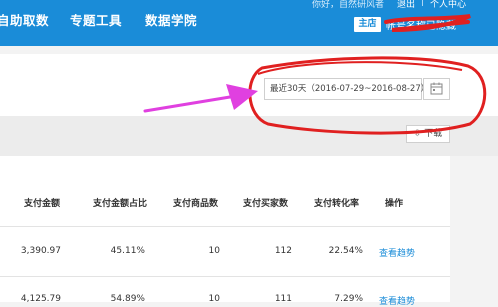 The image size is (498, 307). Describe the element at coordinates (348, 5) in the screenshot. I see `greeting-text: 你好，自然研风者` at that location.